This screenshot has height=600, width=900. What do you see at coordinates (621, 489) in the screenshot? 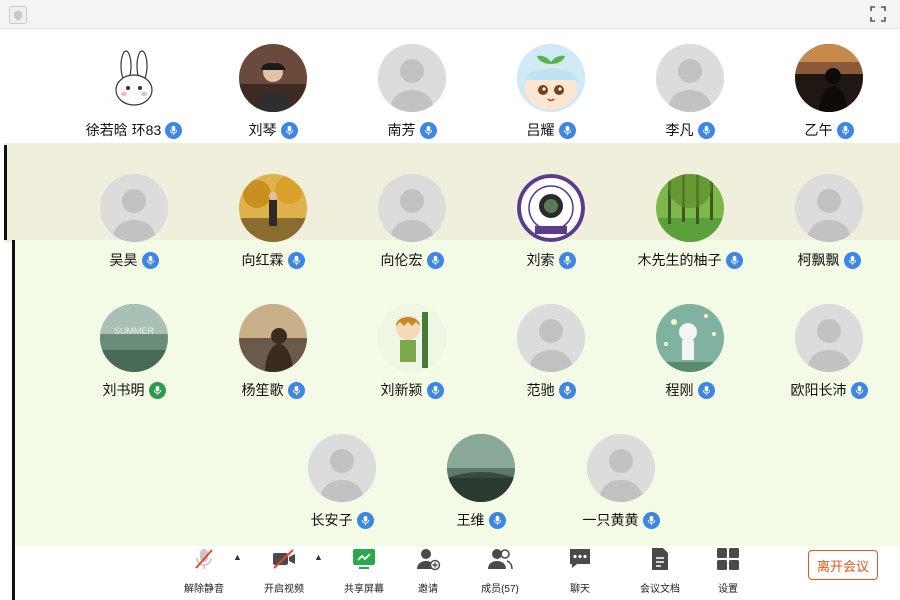
I see `participant-tile: 一只黄黄` at bounding box center [621, 489].